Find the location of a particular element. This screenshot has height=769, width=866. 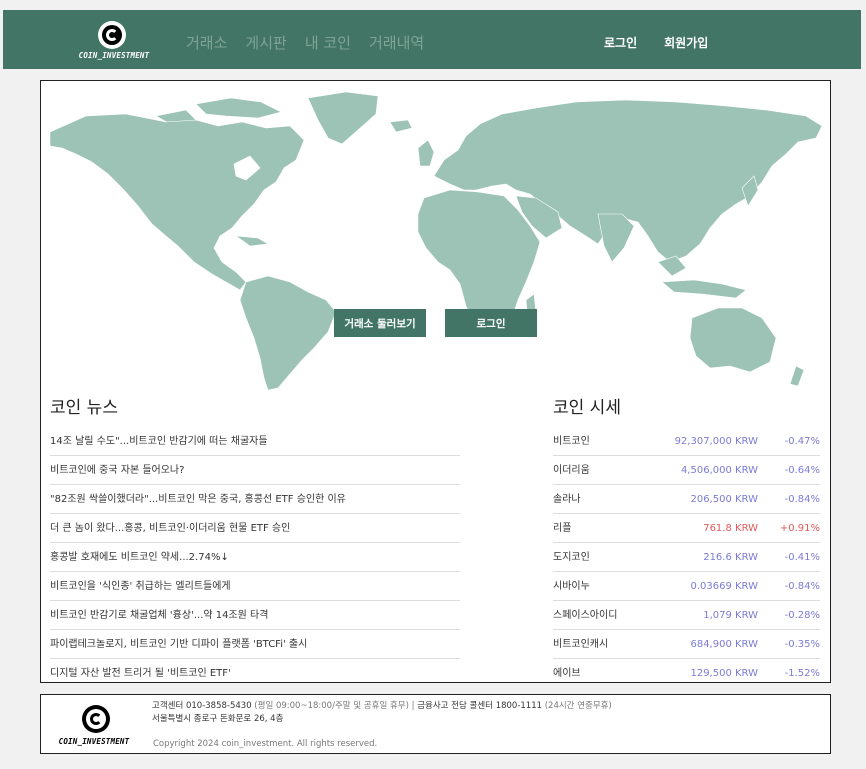

price-row: 에이브 129,500 KRW -1.52% is located at coordinates (686, 673).